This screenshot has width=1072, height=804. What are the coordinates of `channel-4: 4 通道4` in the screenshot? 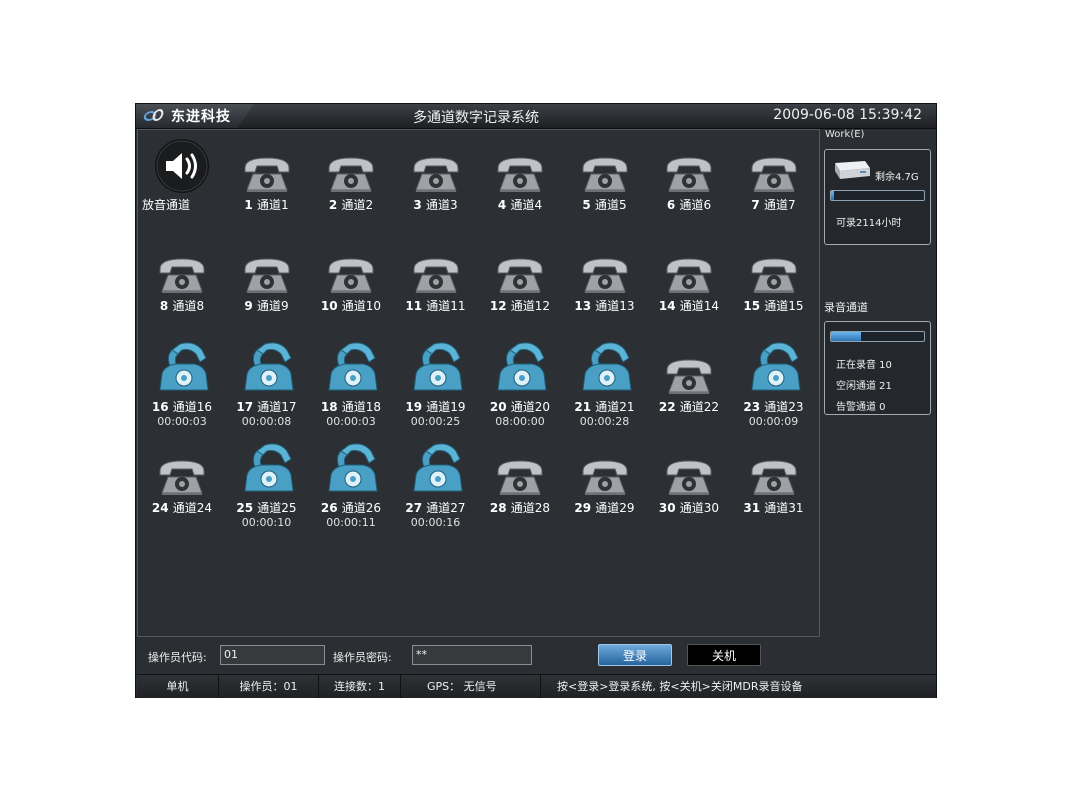 It's located at (520, 181).